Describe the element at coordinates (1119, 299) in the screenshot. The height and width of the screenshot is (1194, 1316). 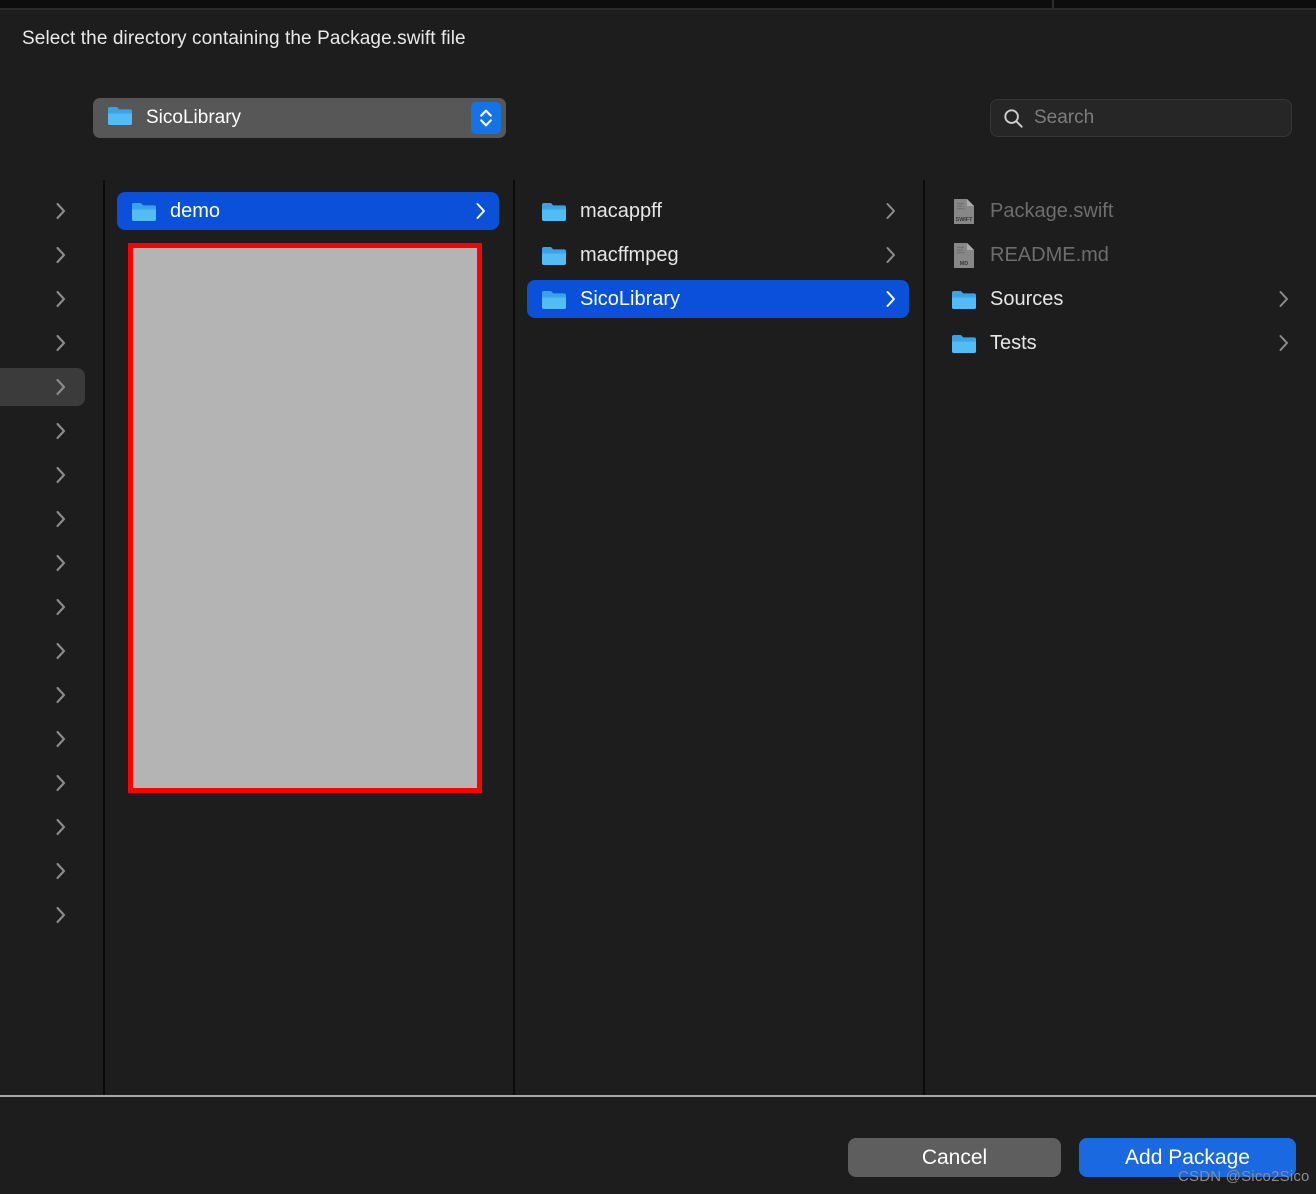
I see `browser-row: Sources` at that location.